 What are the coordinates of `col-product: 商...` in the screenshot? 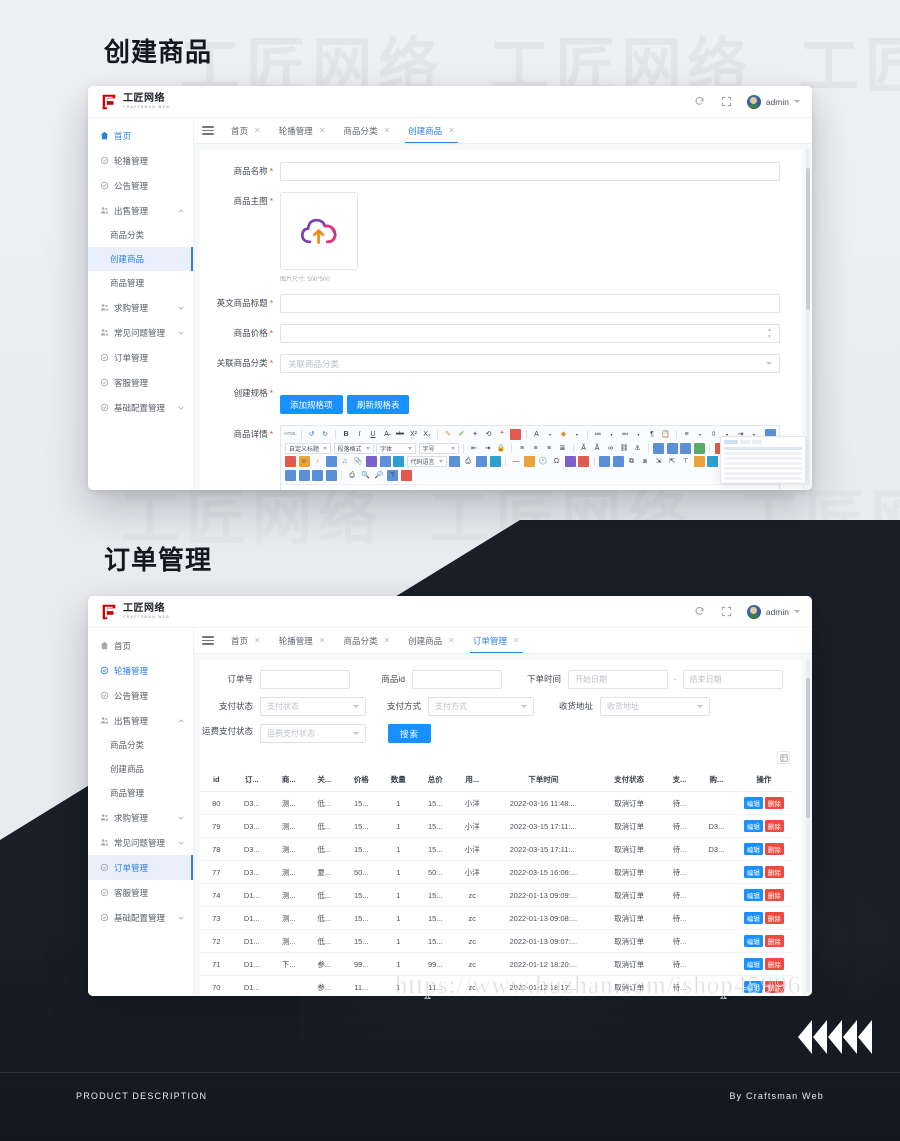 It's located at (289, 780).